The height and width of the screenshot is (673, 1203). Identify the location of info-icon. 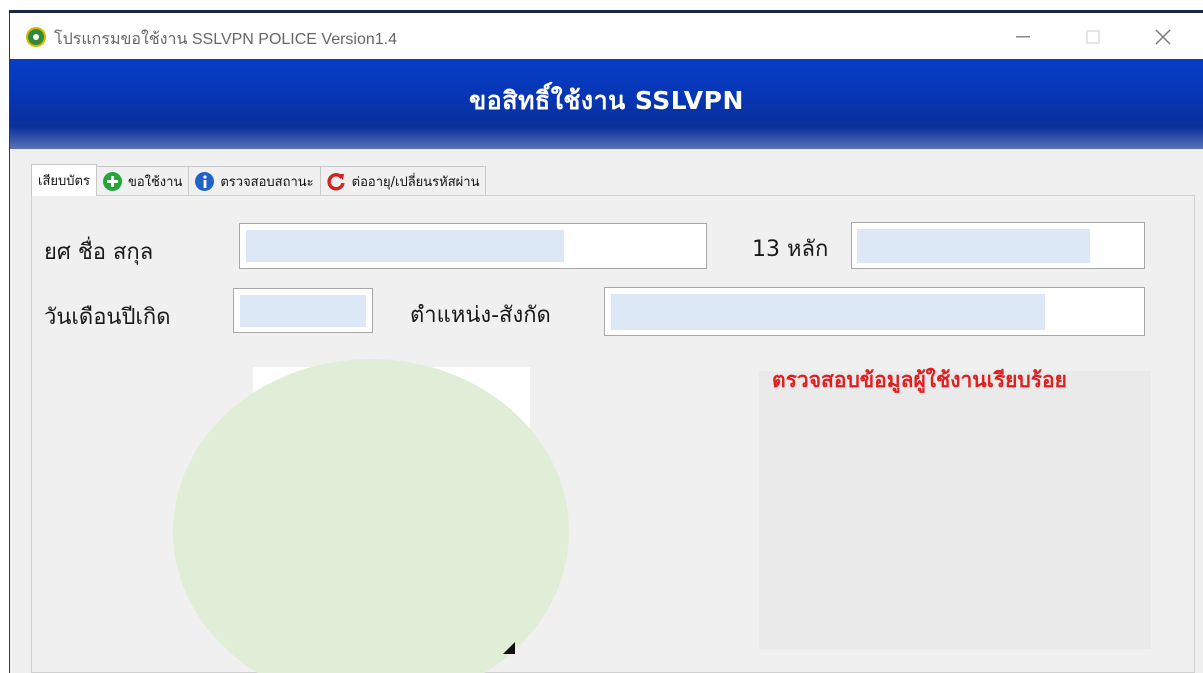
(205, 181).